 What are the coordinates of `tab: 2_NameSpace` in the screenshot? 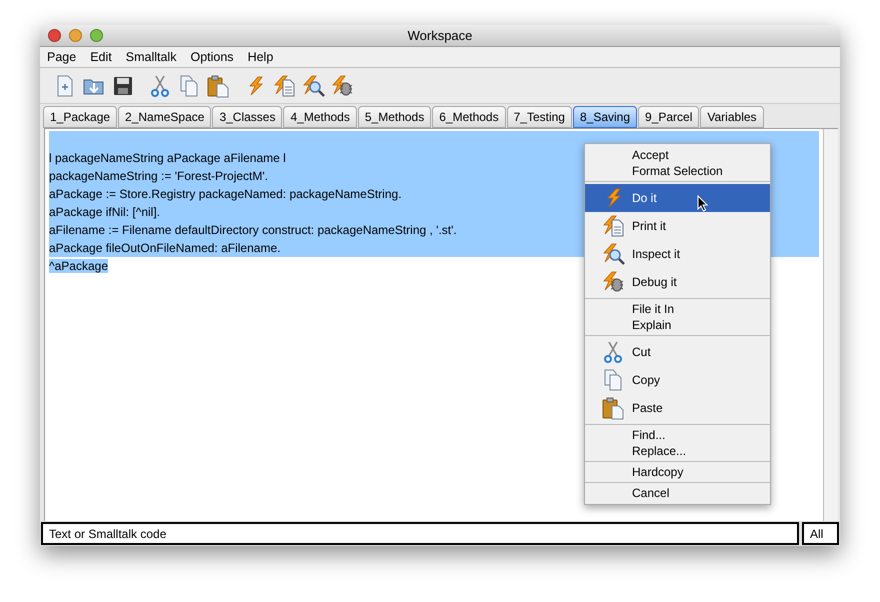 It's located at (165, 117).